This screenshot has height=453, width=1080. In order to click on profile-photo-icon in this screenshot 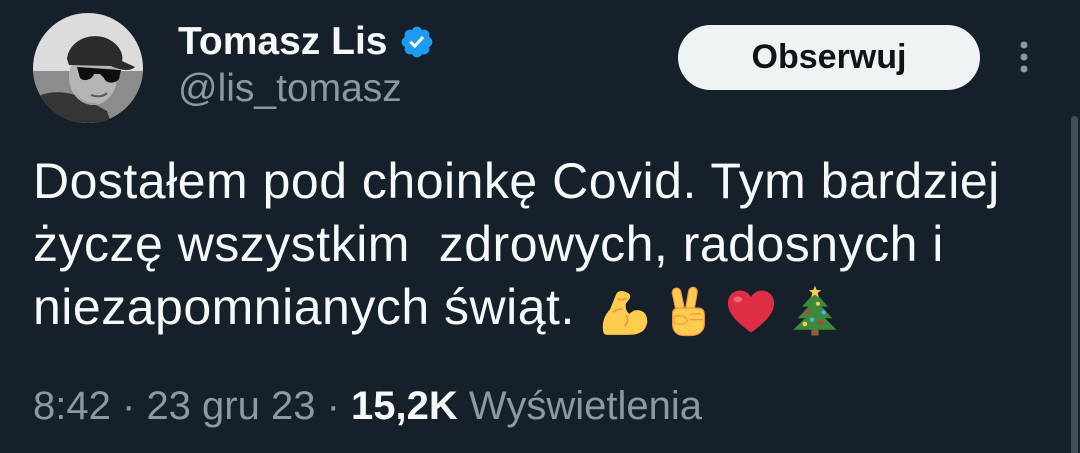, I will do `click(88, 68)`.